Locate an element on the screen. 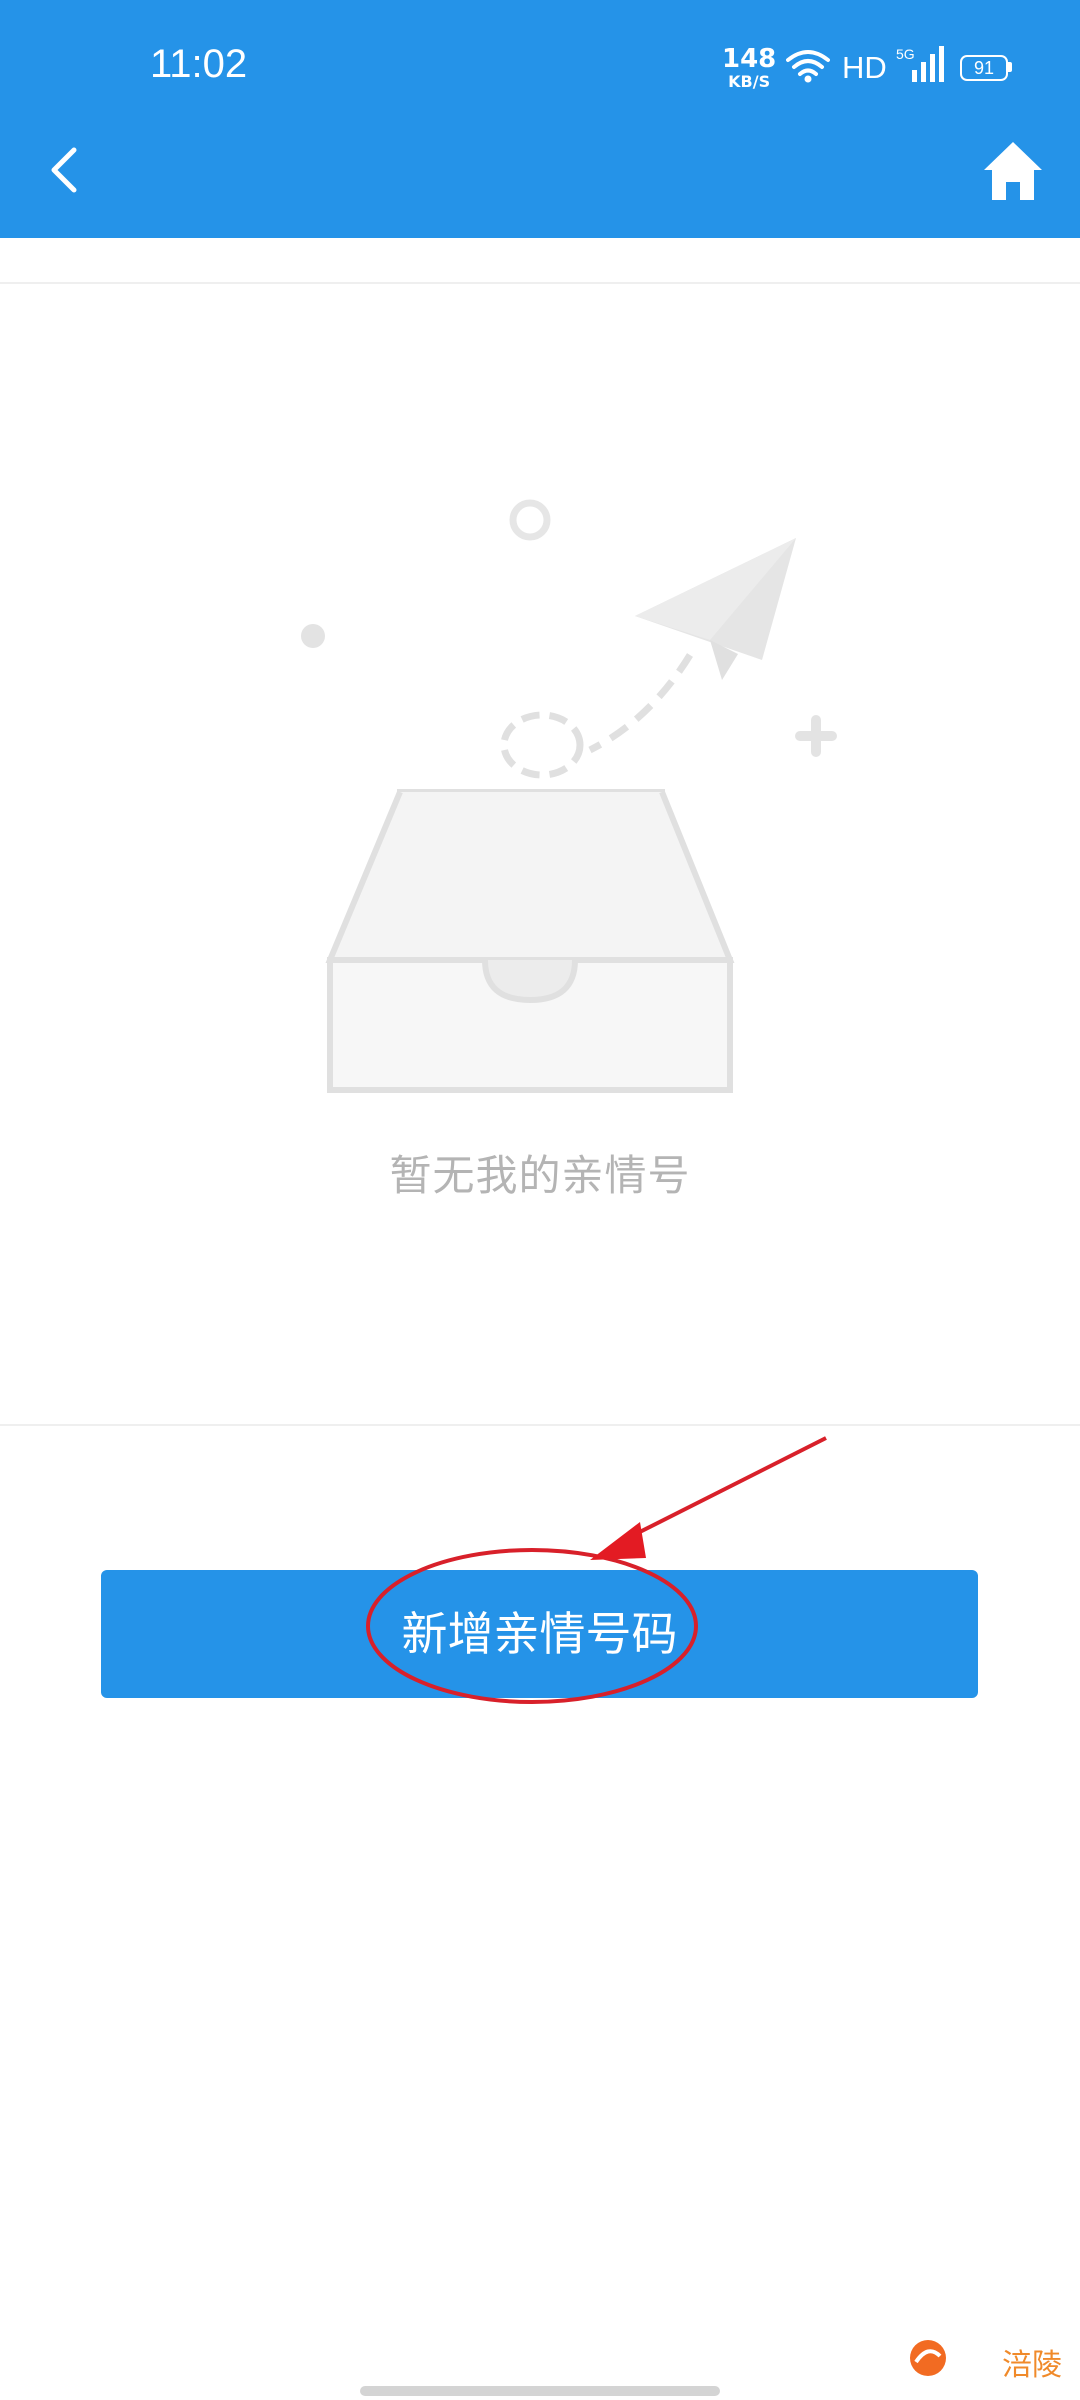  battery-level: 91 is located at coordinates (984, 68).